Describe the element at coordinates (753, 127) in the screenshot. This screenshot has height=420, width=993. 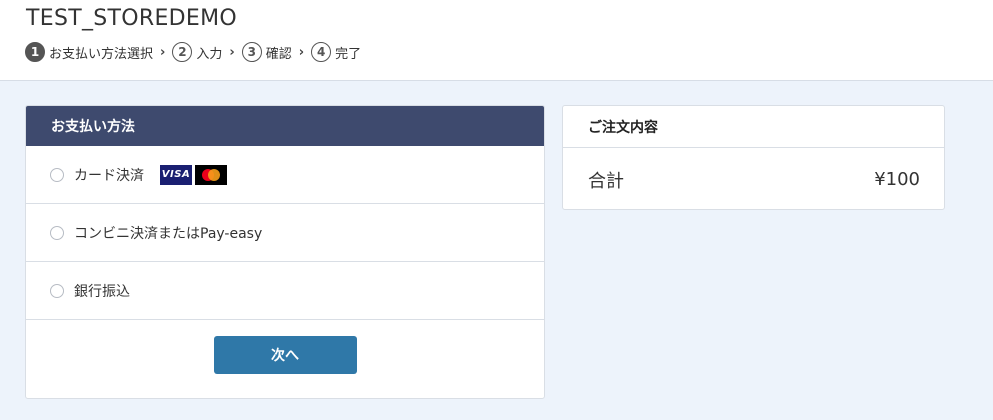
I see `order-summary-heading: ご注文内容` at that location.